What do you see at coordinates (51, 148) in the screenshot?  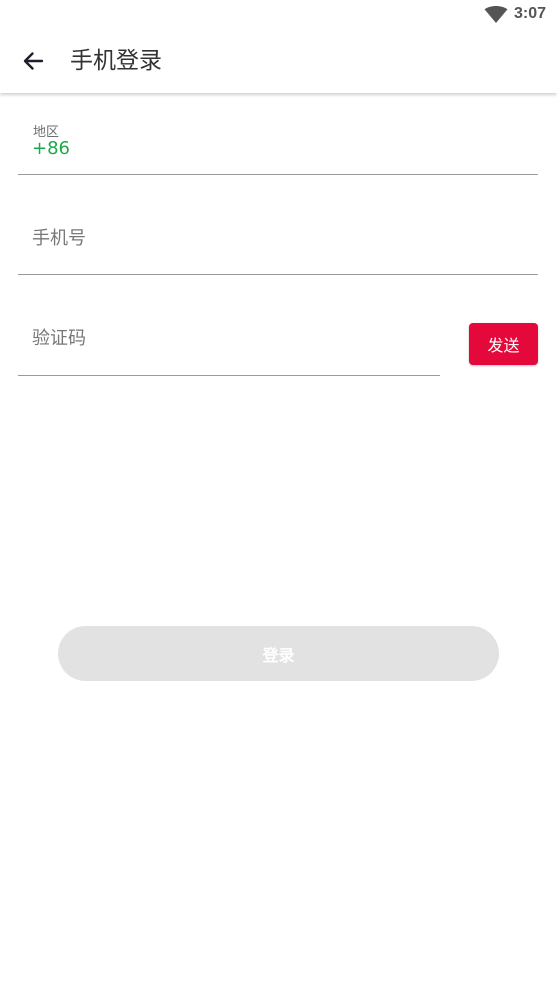 I see `region-value: +86` at bounding box center [51, 148].